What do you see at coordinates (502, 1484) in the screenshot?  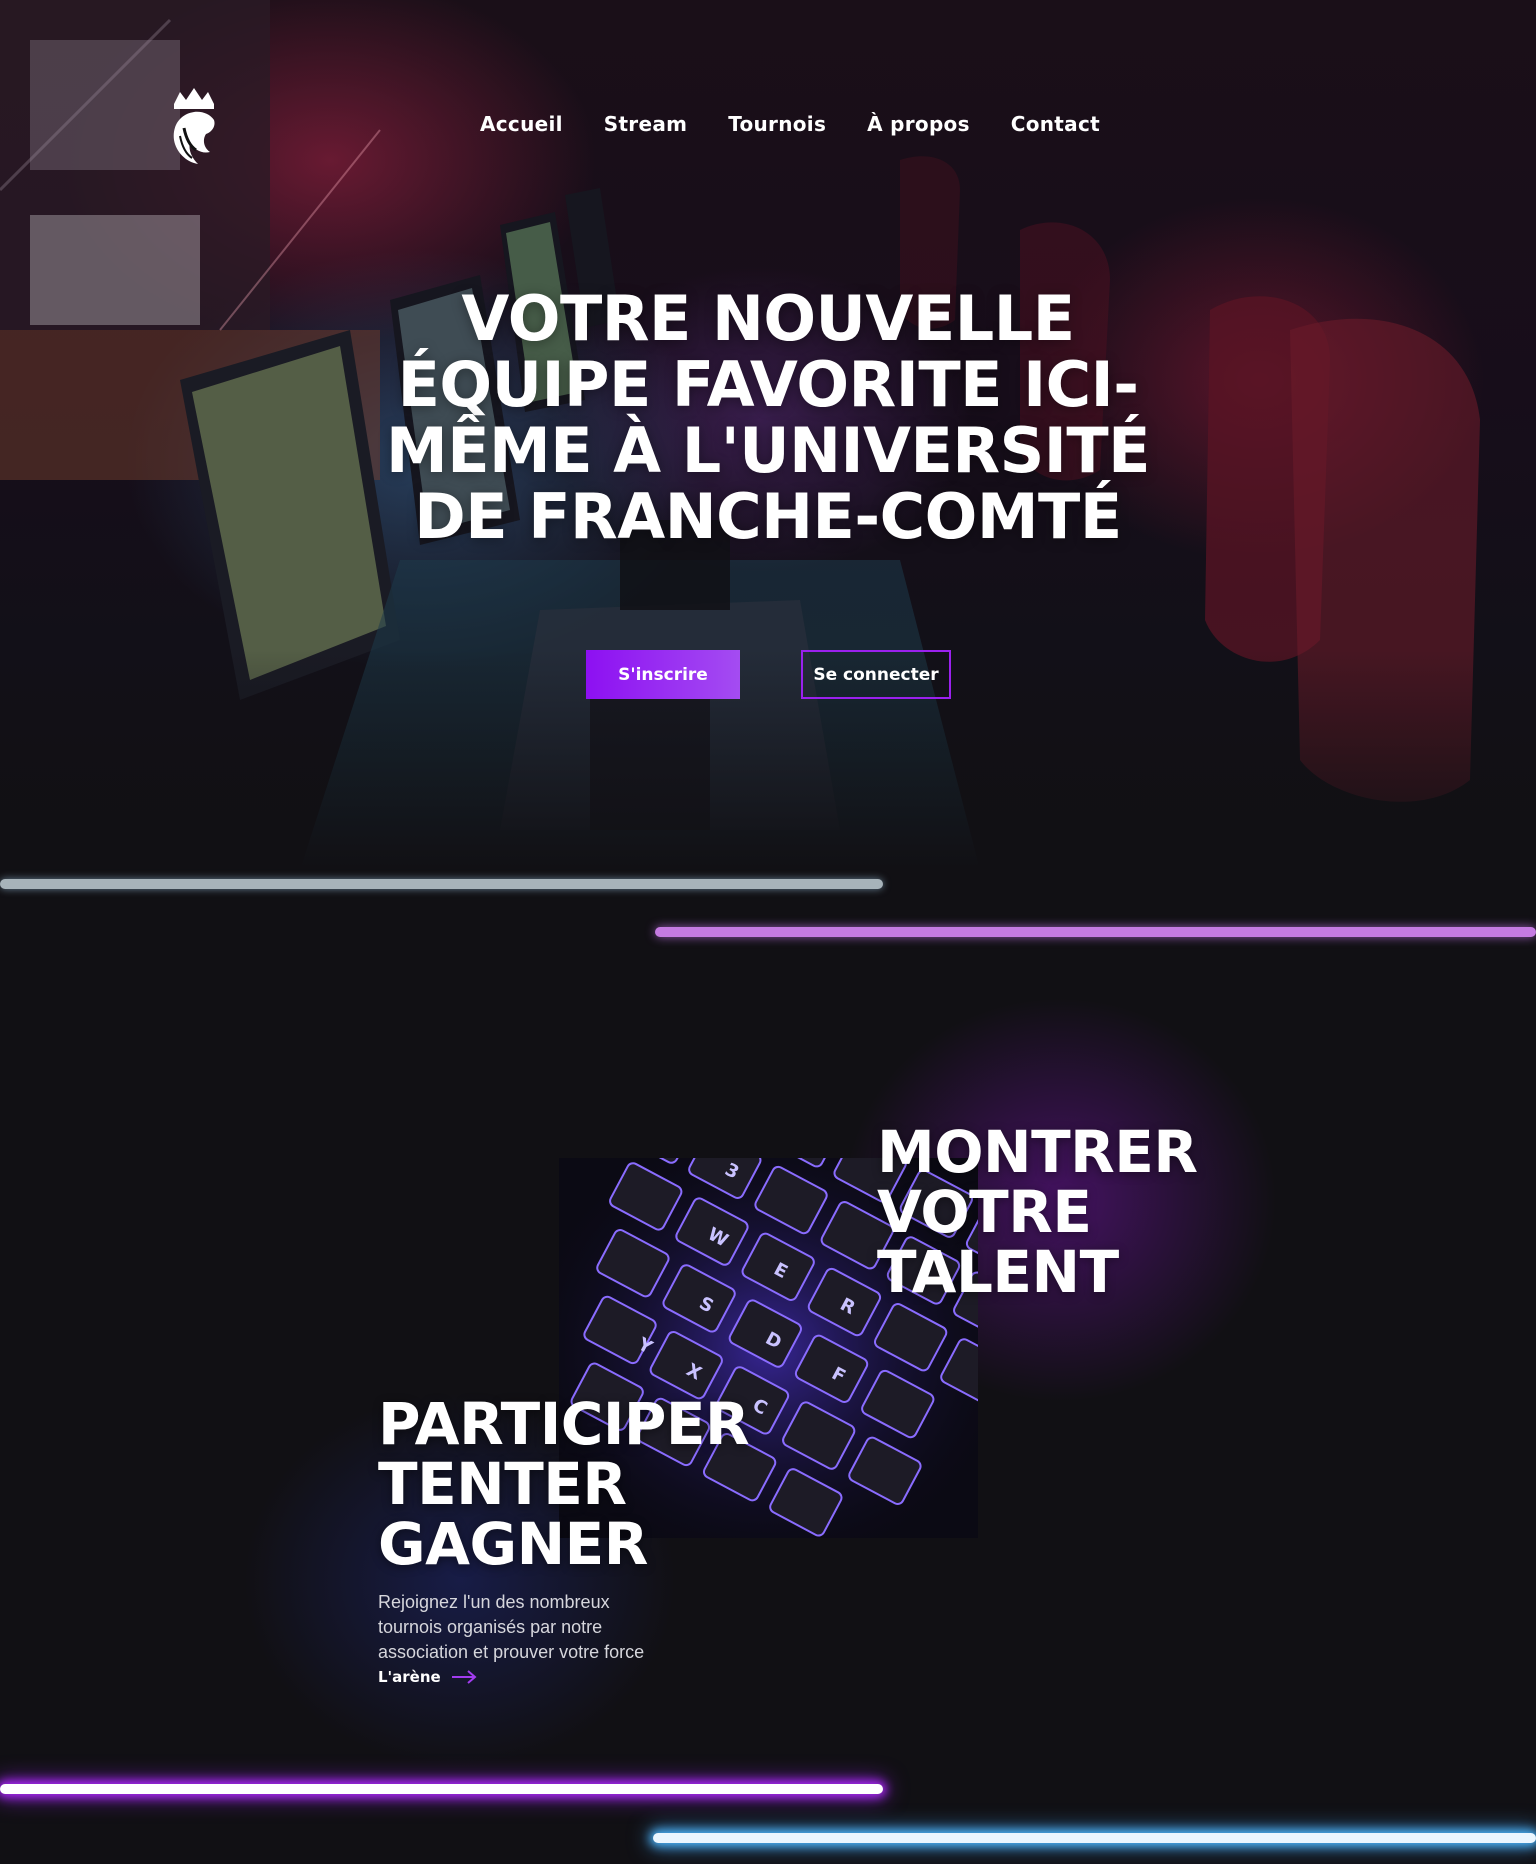 I see `compete-title-line-2: TENTER` at bounding box center [502, 1484].